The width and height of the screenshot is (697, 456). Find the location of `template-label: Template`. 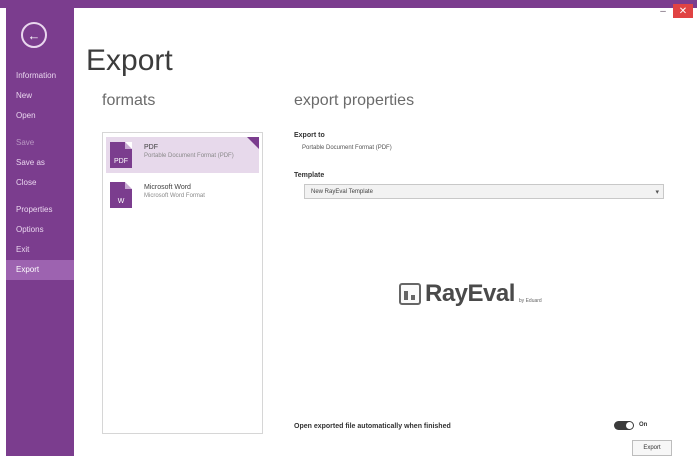

template-label: Template is located at coordinates (309, 175).